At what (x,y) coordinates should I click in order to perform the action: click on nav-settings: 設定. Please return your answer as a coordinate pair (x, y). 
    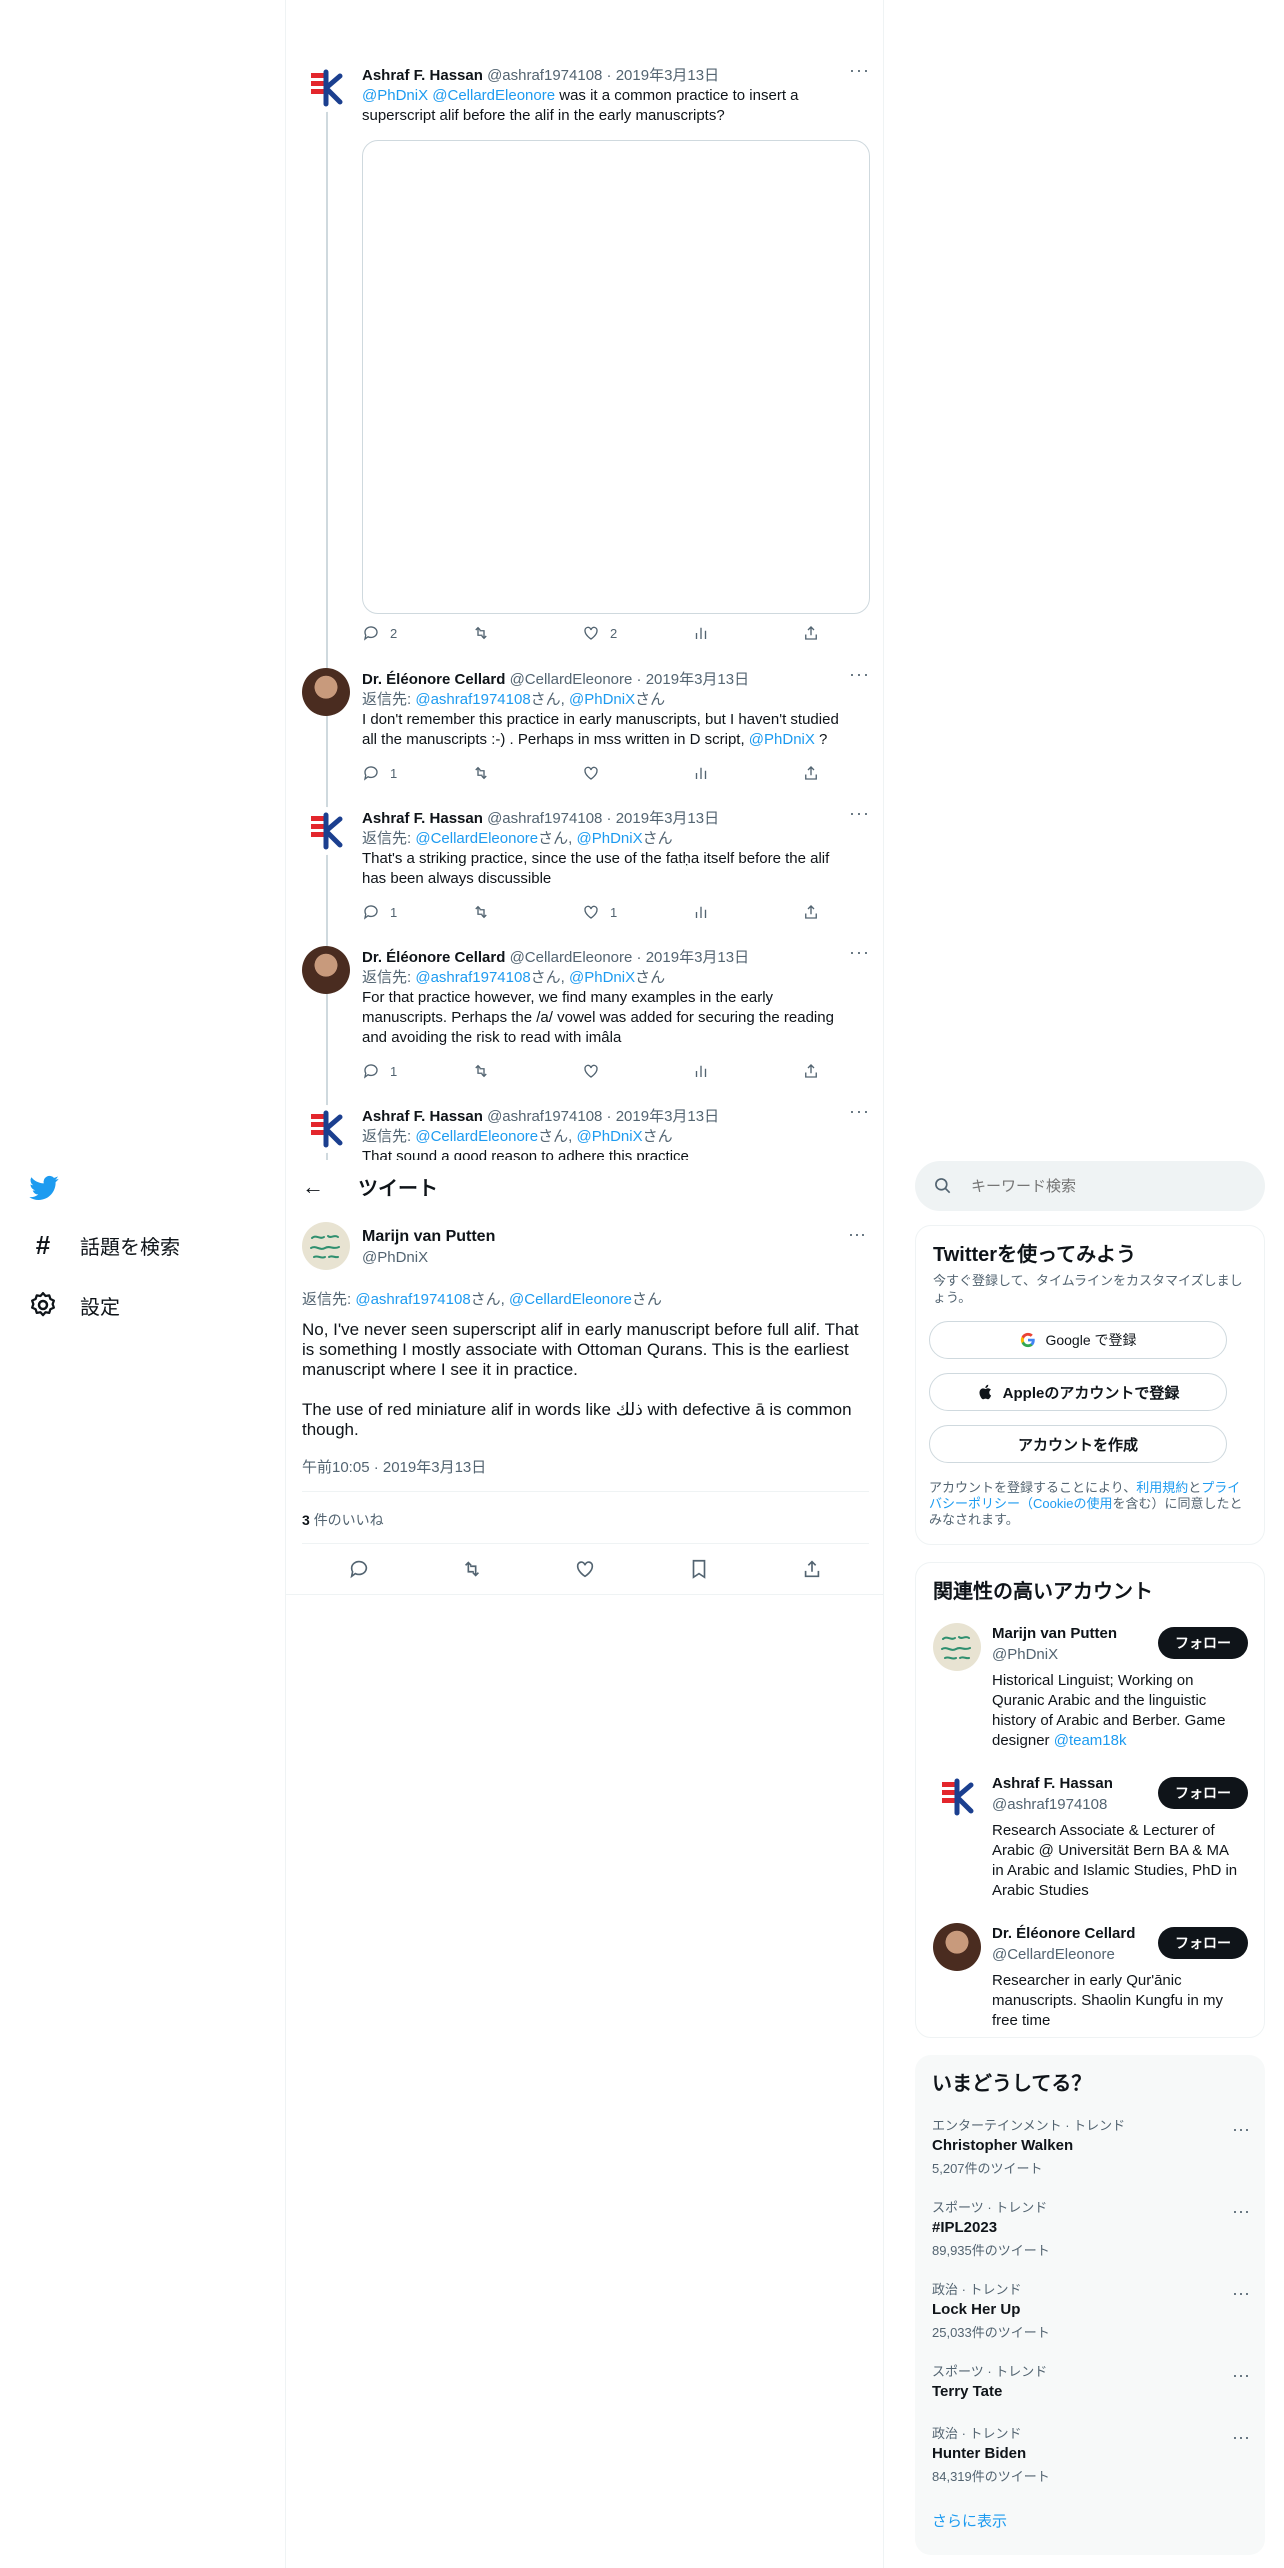
    Looking at the image, I should click on (74, 1305).